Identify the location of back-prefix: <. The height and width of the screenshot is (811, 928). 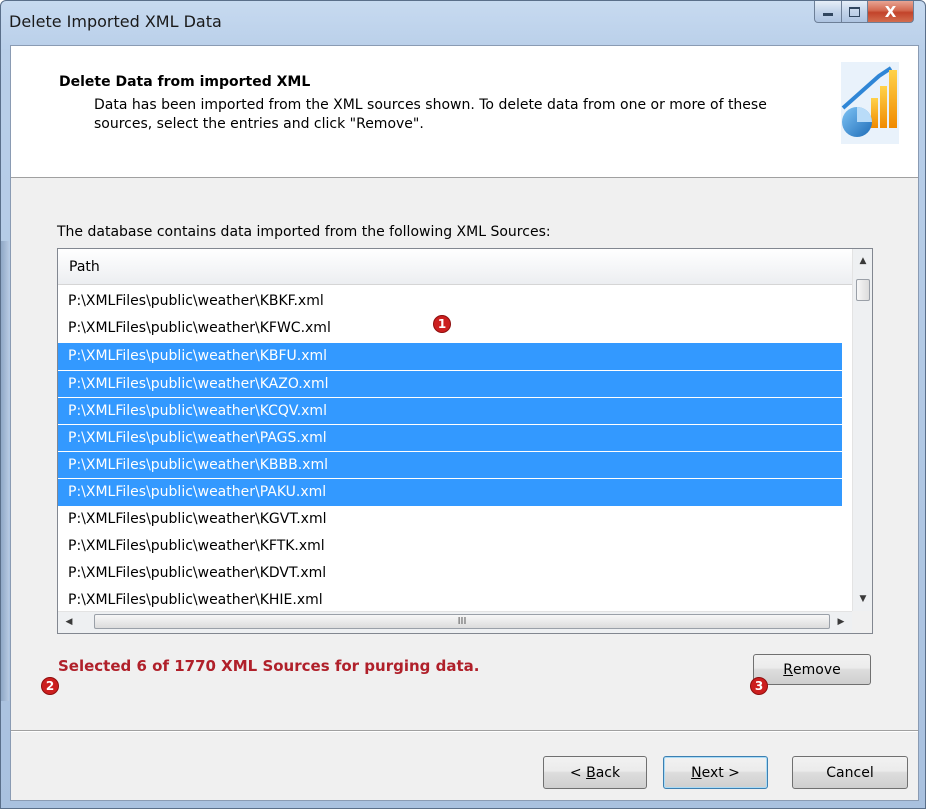
(578, 772).